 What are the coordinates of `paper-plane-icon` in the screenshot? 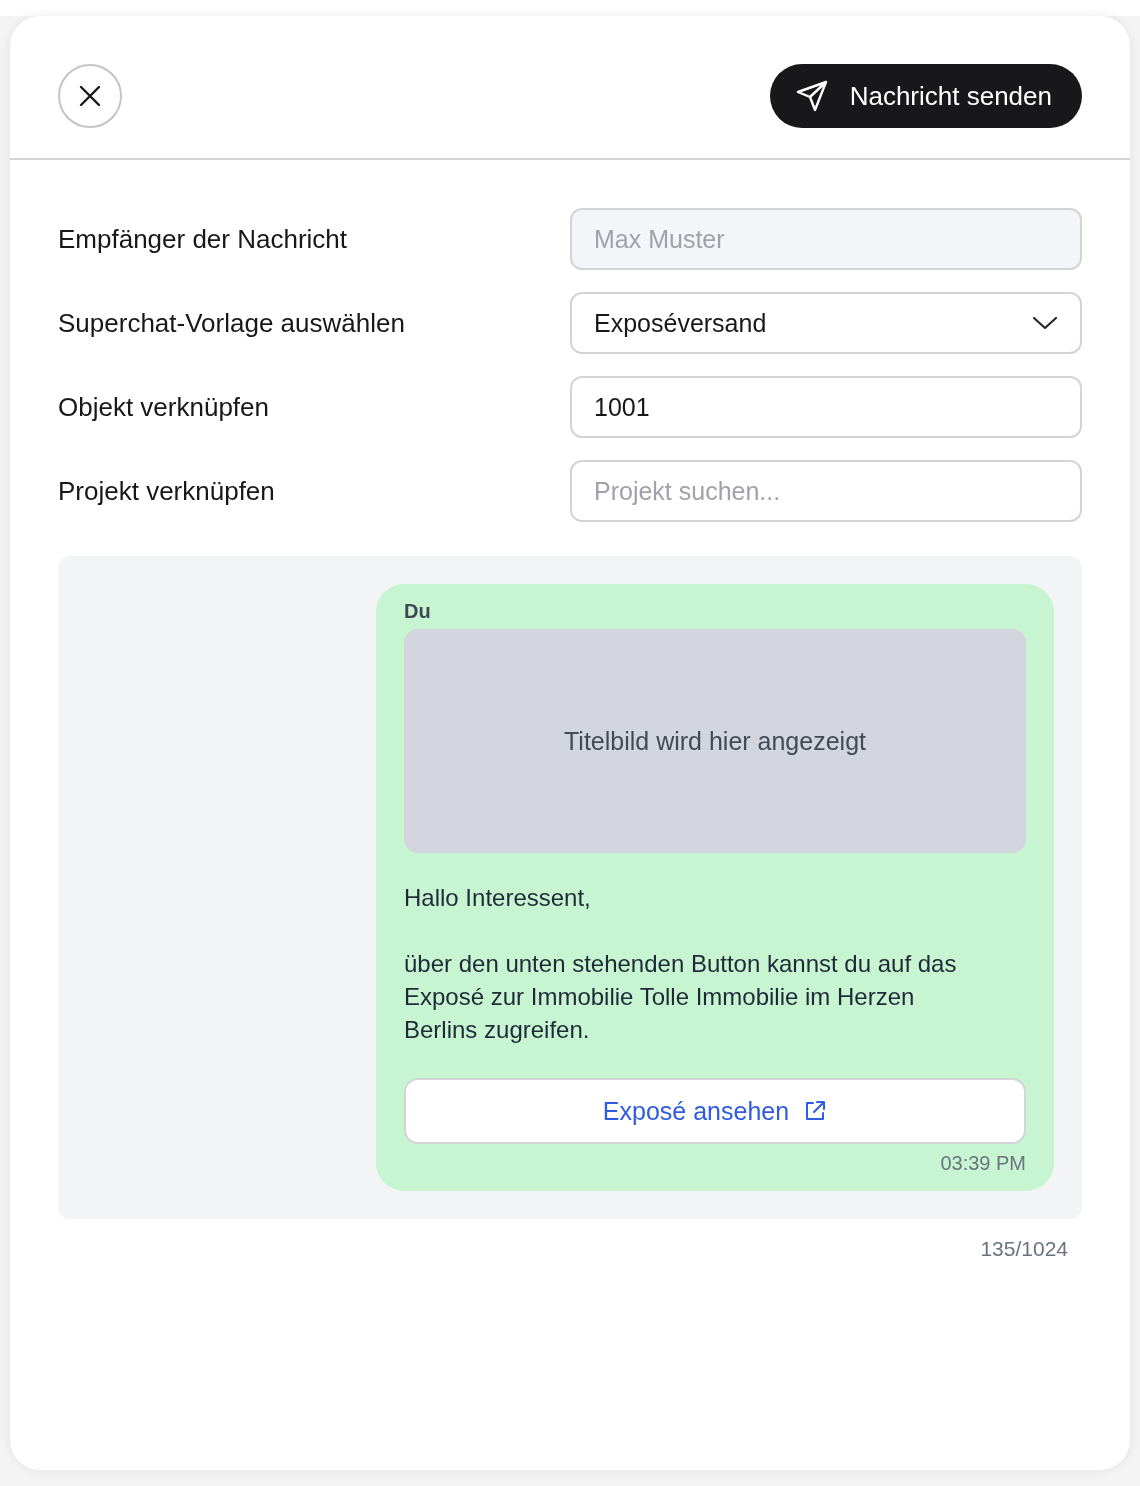 It's located at (811, 96).